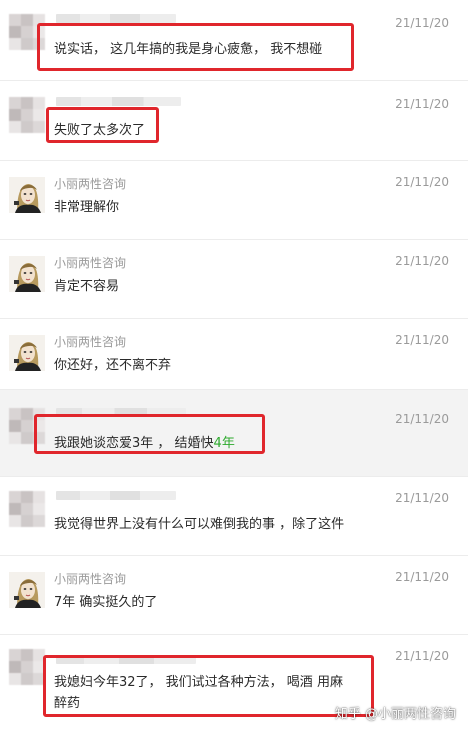 This screenshot has height=734, width=468. I want to click on message-item: 小丽两性咨询 21/11/20 非常理解你, so click(234, 200).